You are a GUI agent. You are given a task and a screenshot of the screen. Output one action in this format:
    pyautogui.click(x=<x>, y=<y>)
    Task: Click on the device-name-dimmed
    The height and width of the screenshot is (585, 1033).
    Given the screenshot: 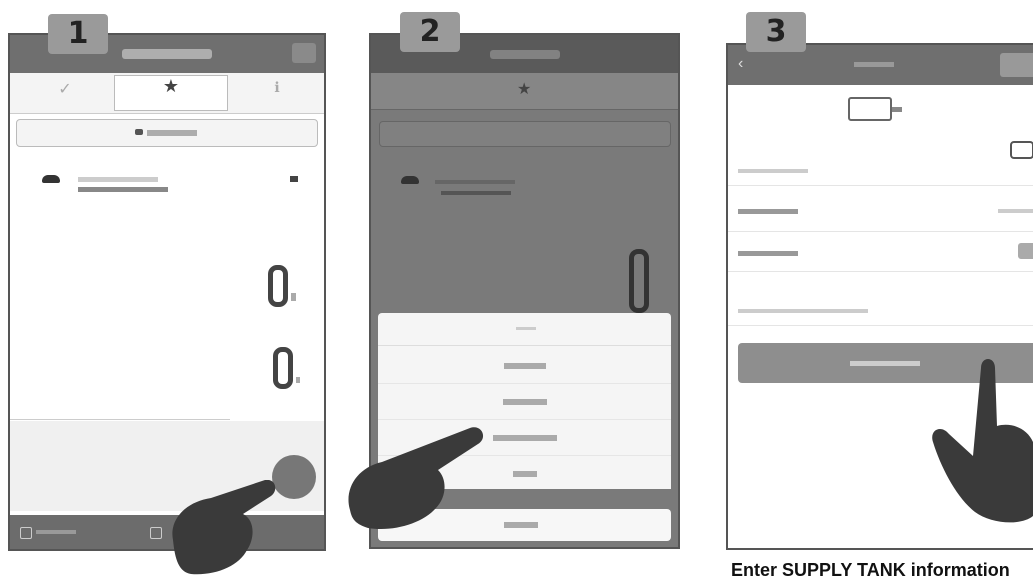 What is the action you would take?
    pyautogui.click(x=475, y=182)
    